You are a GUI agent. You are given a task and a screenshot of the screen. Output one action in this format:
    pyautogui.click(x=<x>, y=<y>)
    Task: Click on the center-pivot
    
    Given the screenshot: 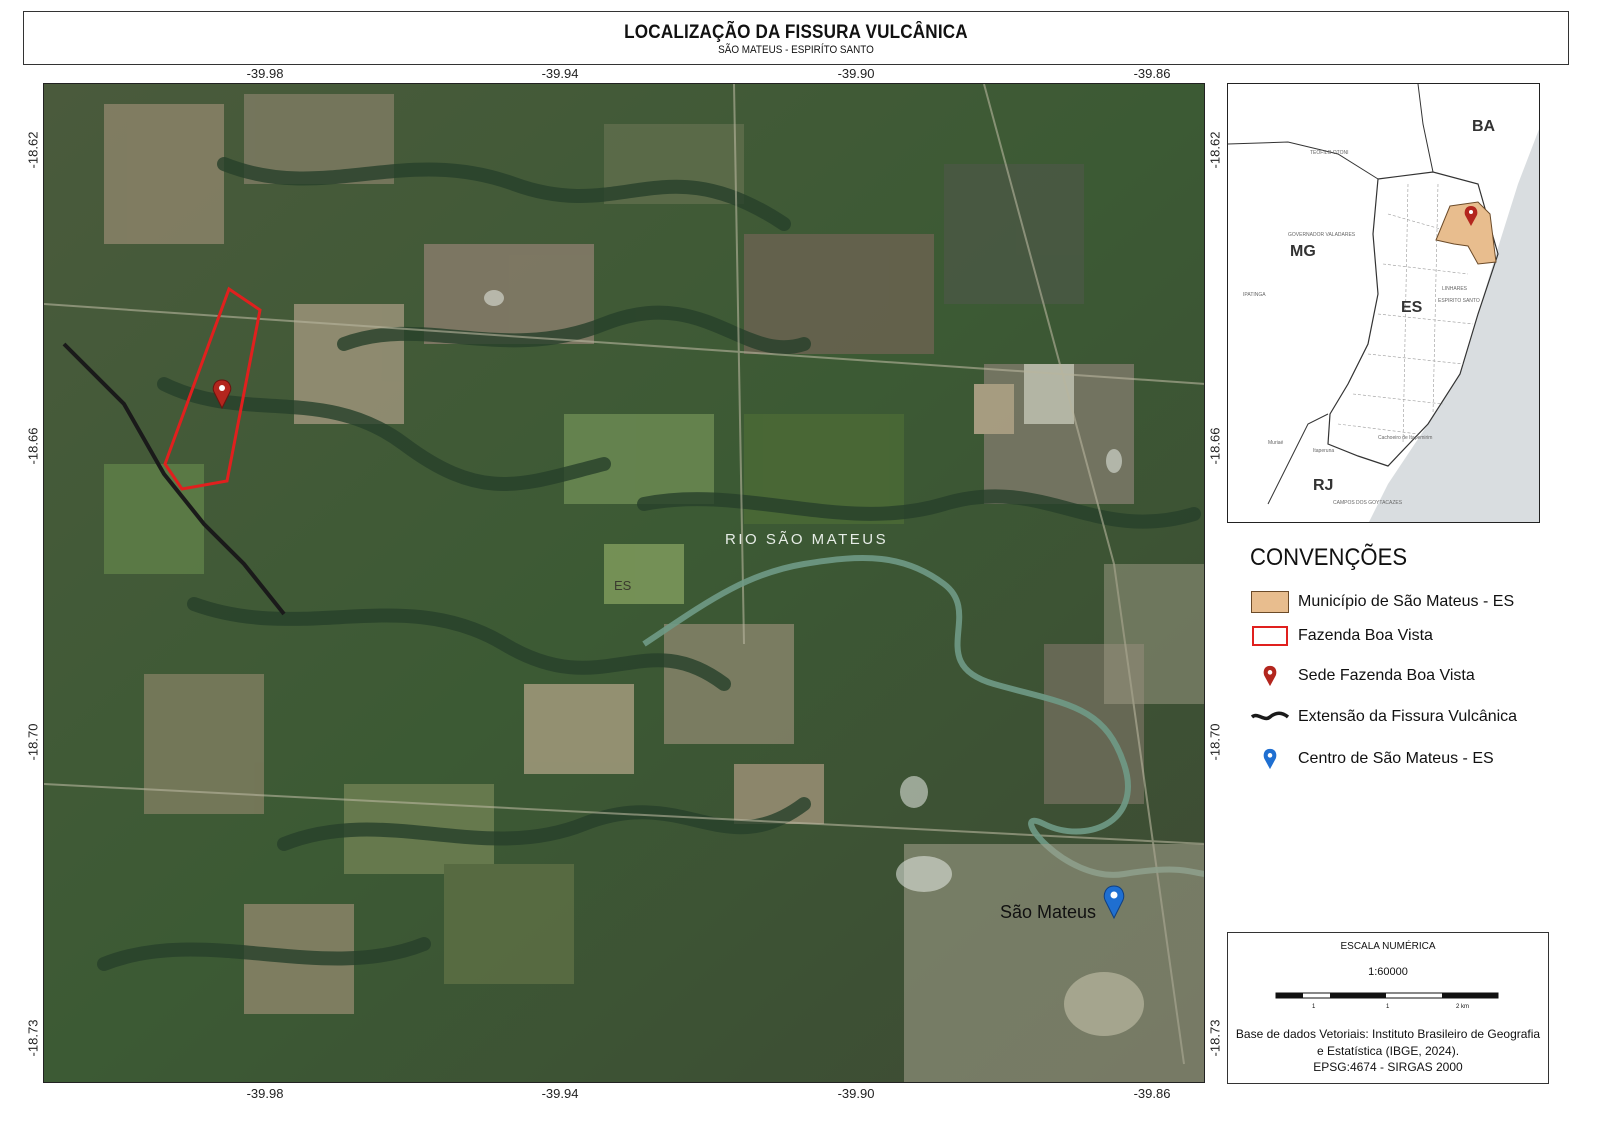 What is the action you would take?
    pyautogui.click(x=1104, y=1004)
    